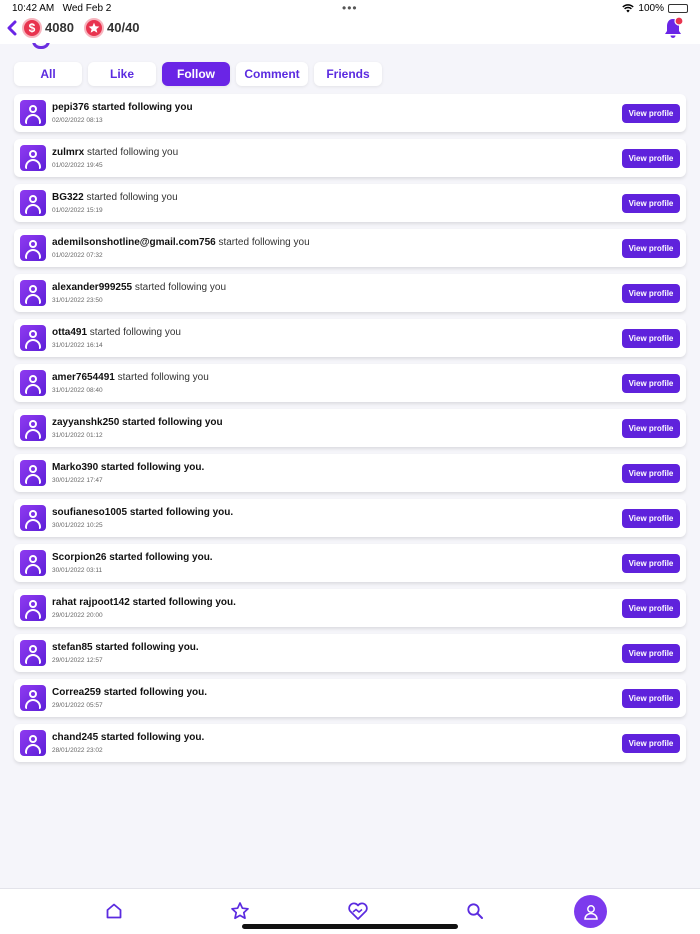  I want to click on home-icon, so click(114, 911).